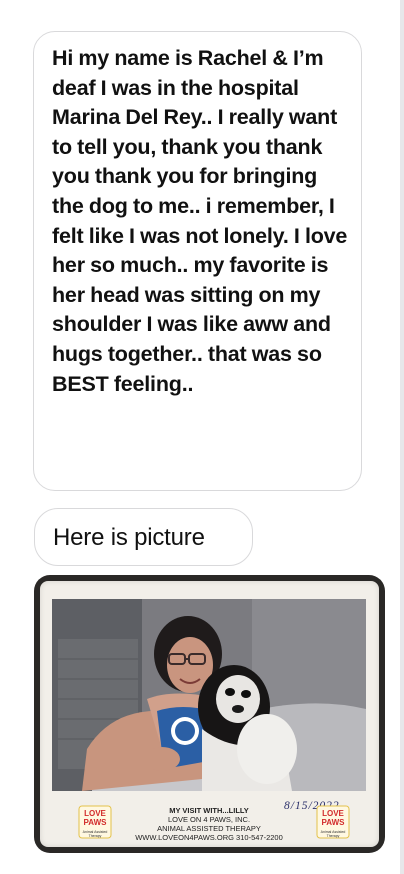  Describe the element at coordinates (333, 834) in the screenshot. I see `logo-sub: Animal Assisted Therapy` at that location.